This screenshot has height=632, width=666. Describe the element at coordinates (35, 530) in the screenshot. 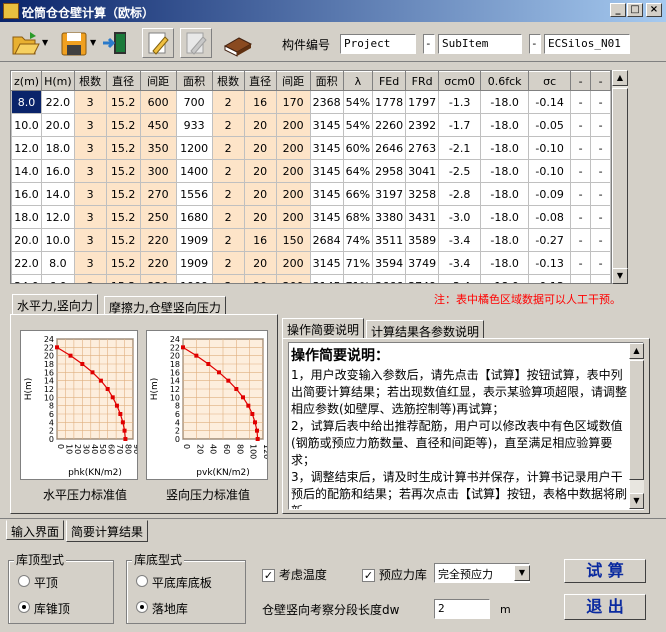

I see `tab-input-ui: 输入界面` at that location.